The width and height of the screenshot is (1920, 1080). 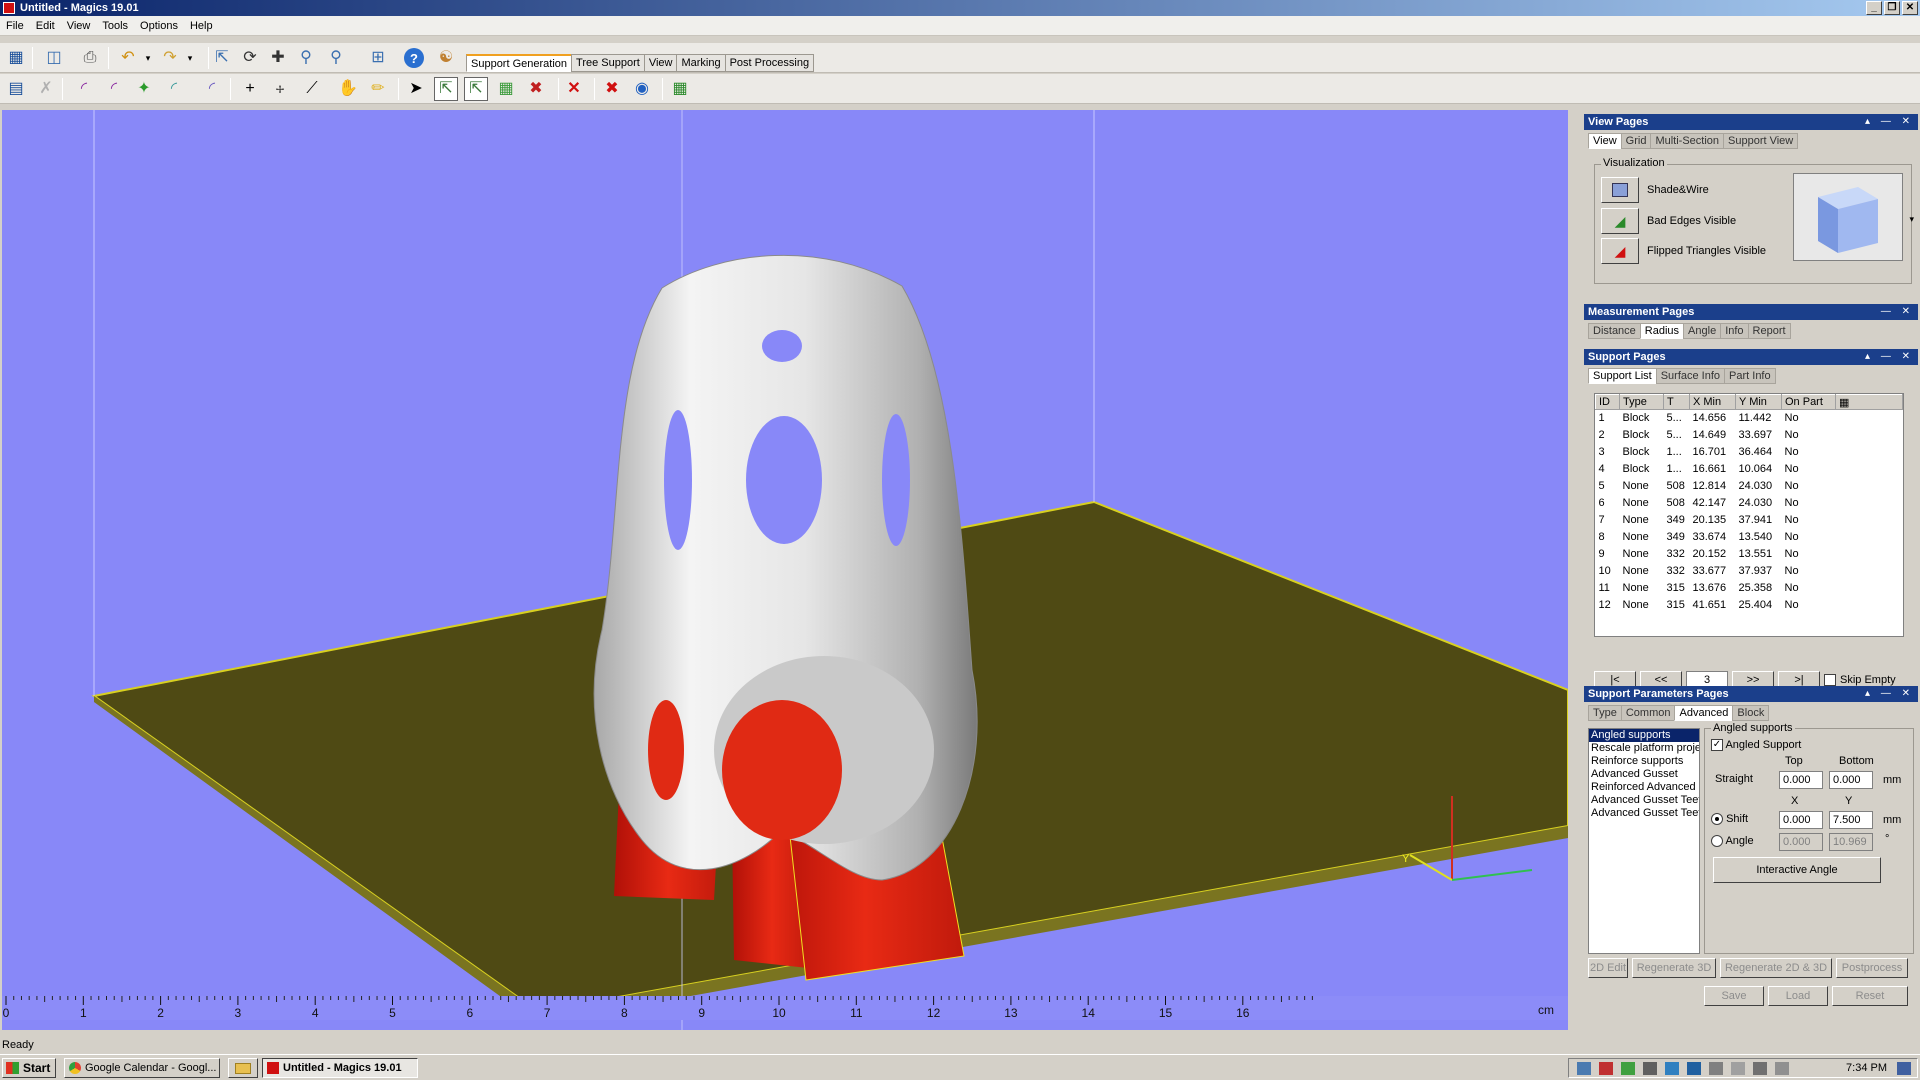 I want to click on tab-surface-info: Surface Info, so click(x=1690, y=376).